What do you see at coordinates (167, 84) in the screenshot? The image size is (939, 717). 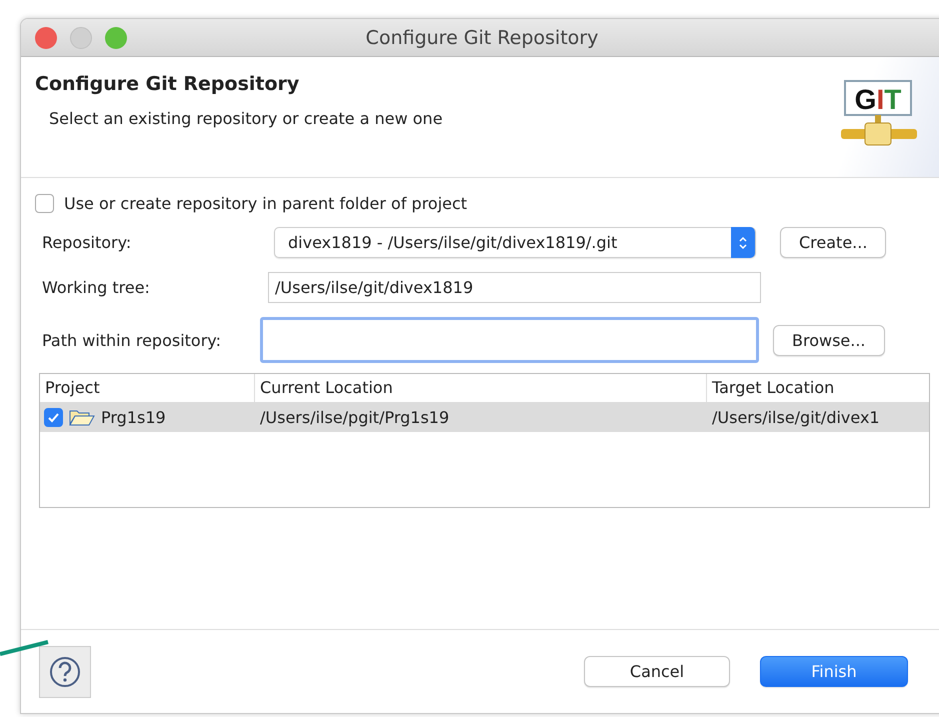 I see `page-title: Configure Git Repository` at bounding box center [167, 84].